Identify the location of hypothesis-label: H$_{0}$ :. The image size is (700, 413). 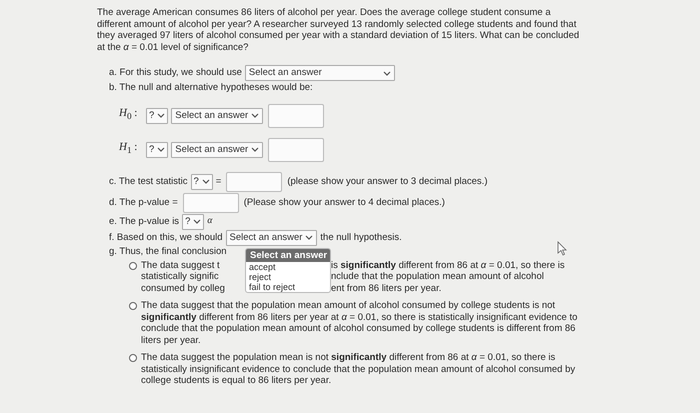
(128, 115).